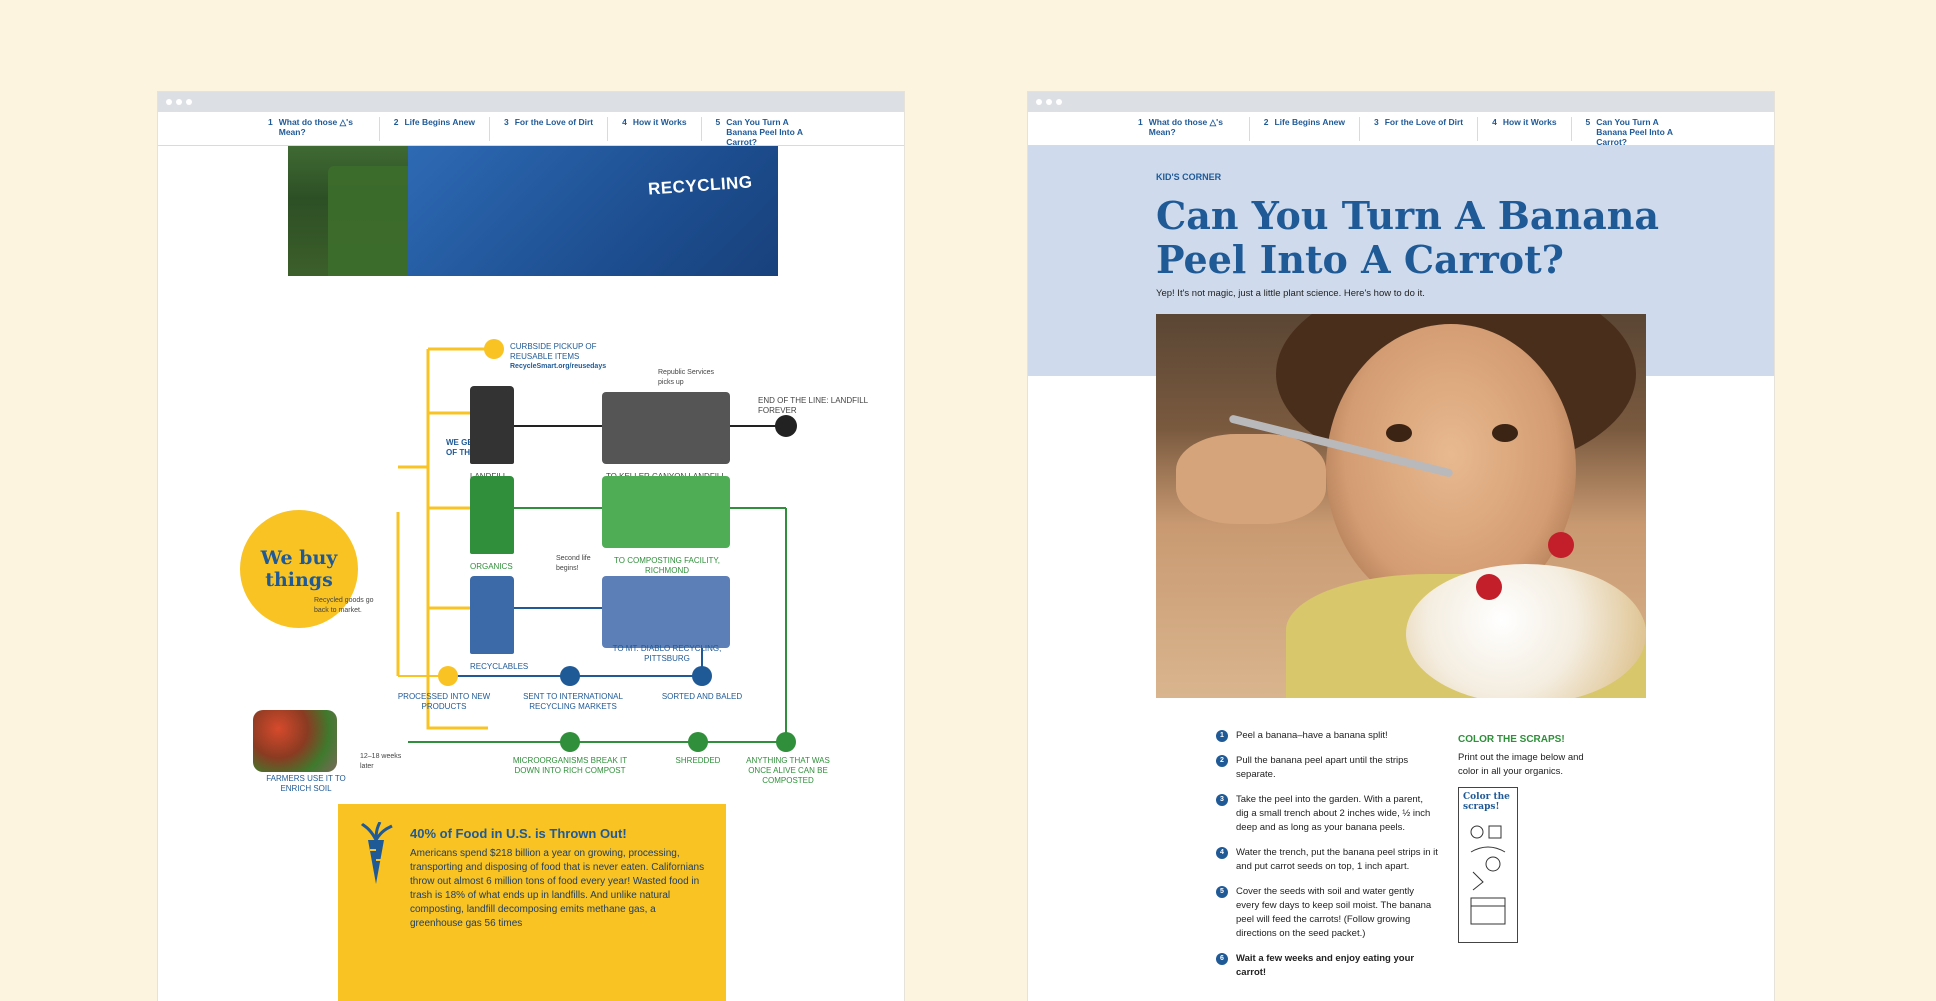 The image size is (1936, 1001). I want to click on compost-truck-icon, so click(666, 512).